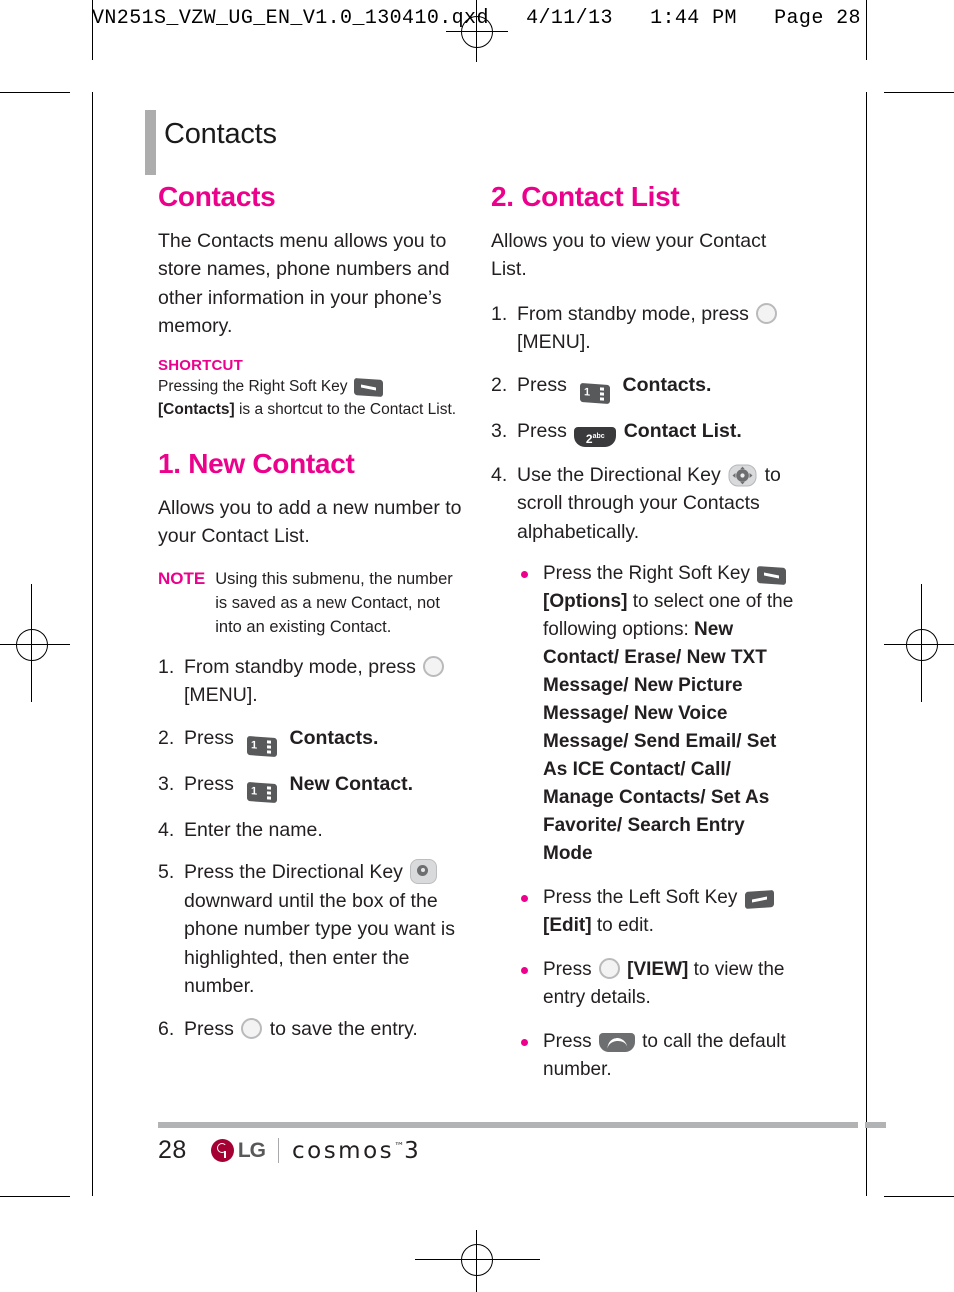  I want to click on step-item: 6. Press to save the entry., so click(311, 1029).